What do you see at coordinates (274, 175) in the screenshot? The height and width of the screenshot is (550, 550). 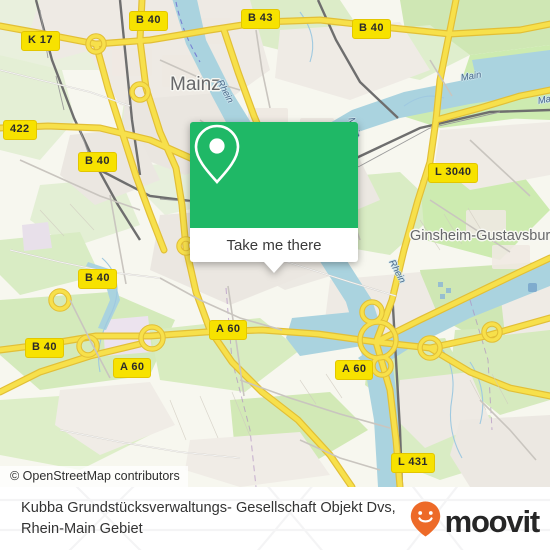 I see `popup-pin-area` at bounding box center [274, 175].